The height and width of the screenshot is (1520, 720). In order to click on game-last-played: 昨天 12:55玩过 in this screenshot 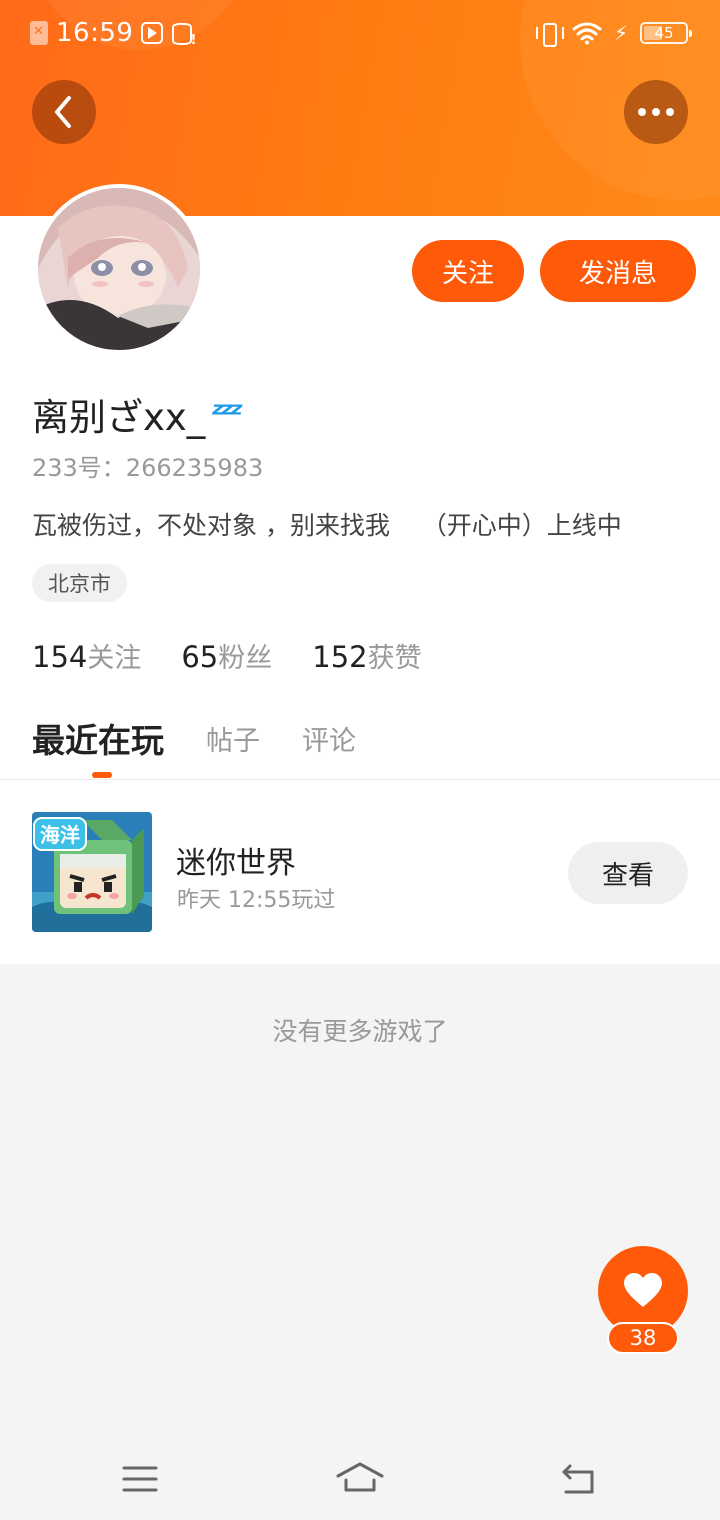, I will do `click(256, 900)`.